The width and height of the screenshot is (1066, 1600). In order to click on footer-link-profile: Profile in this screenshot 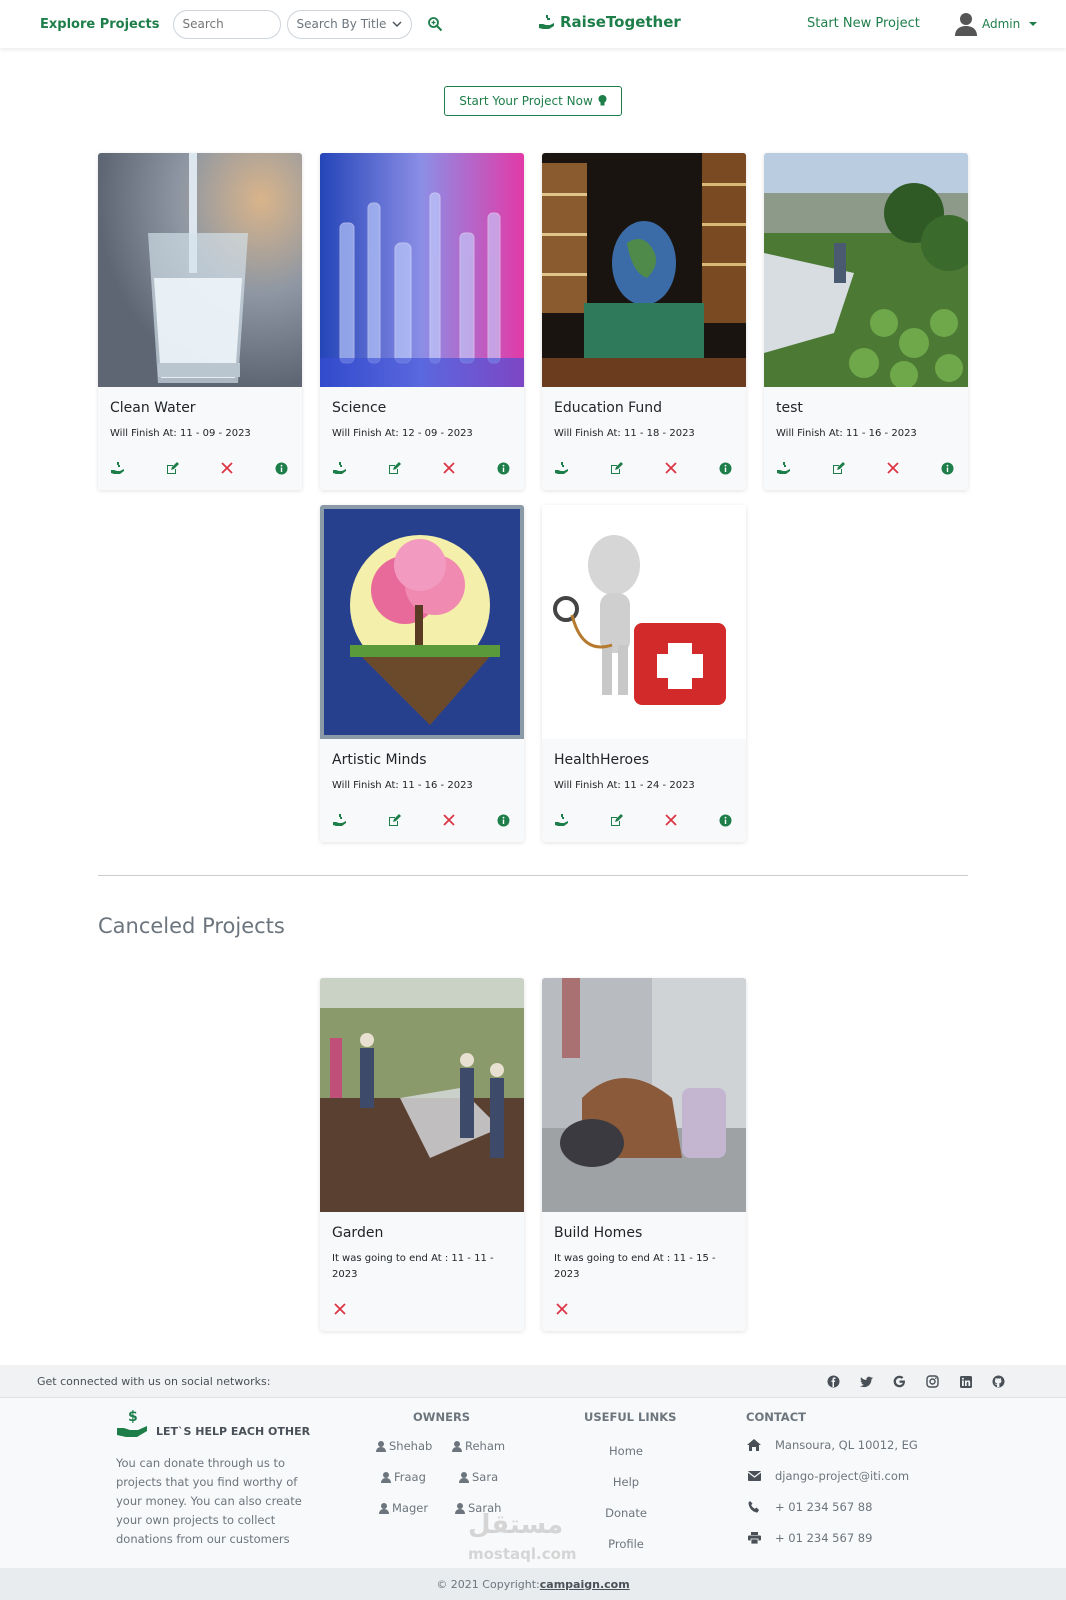, I will do `click(626, 1544)`.